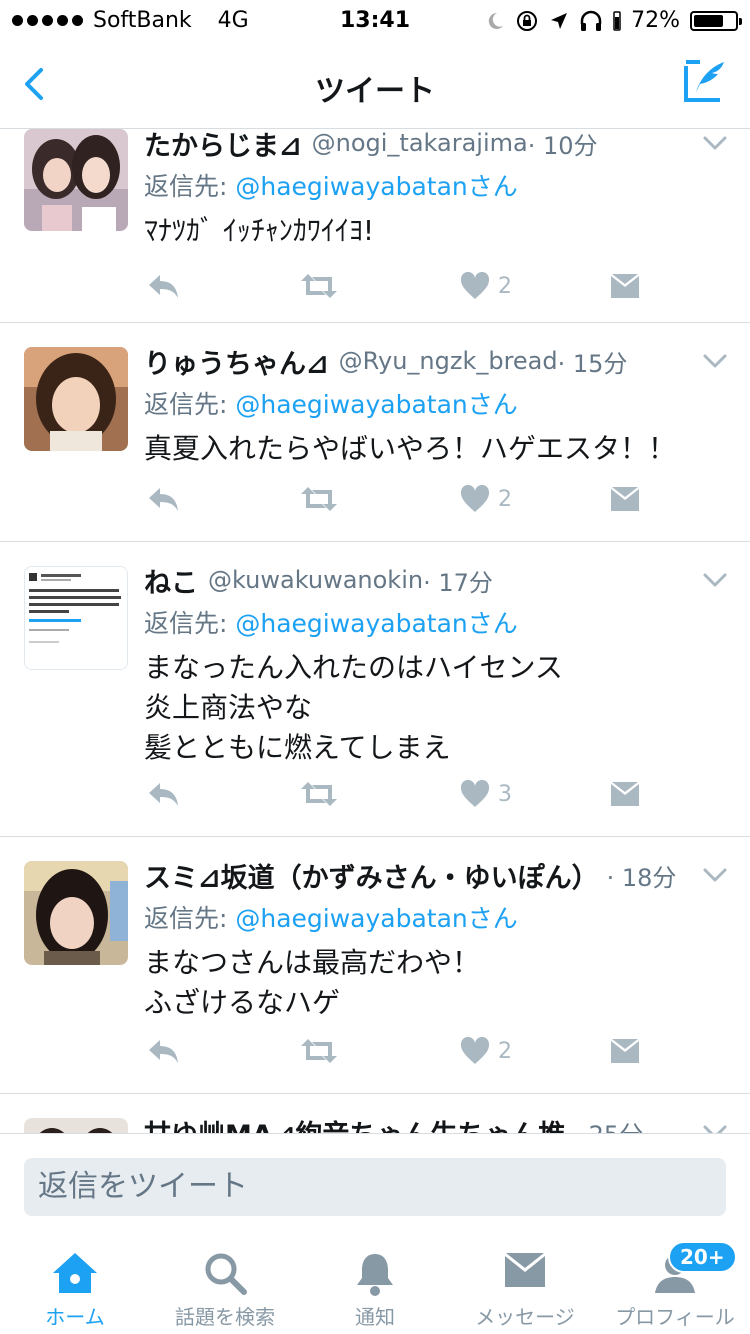 This screenshot has height=1334, width=750. Describe the element at coordinates (702, 1257) in the screenshot. I see `notification-badge: 20+` at that location.